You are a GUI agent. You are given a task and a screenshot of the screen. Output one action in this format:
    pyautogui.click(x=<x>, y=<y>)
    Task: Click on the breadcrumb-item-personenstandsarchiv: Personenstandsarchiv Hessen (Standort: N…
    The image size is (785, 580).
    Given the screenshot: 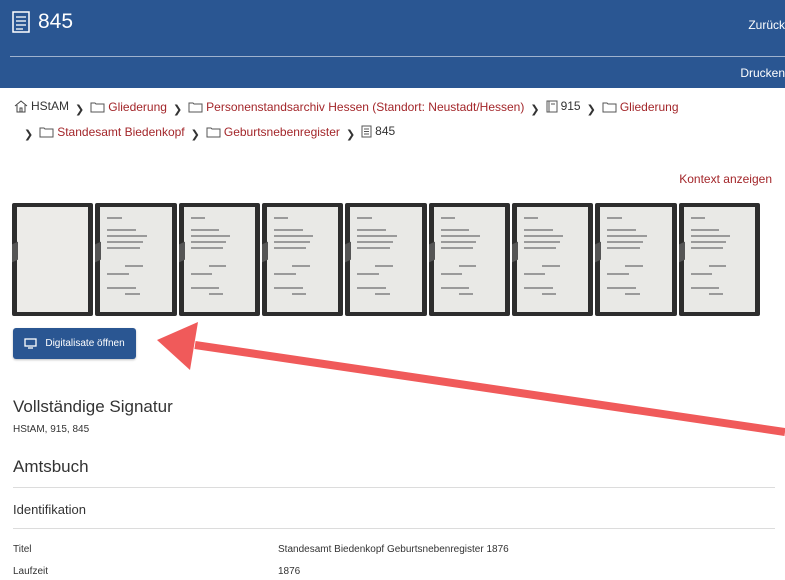 What is the action you would take?
    pyautogui.click(x=356, y=107)
    